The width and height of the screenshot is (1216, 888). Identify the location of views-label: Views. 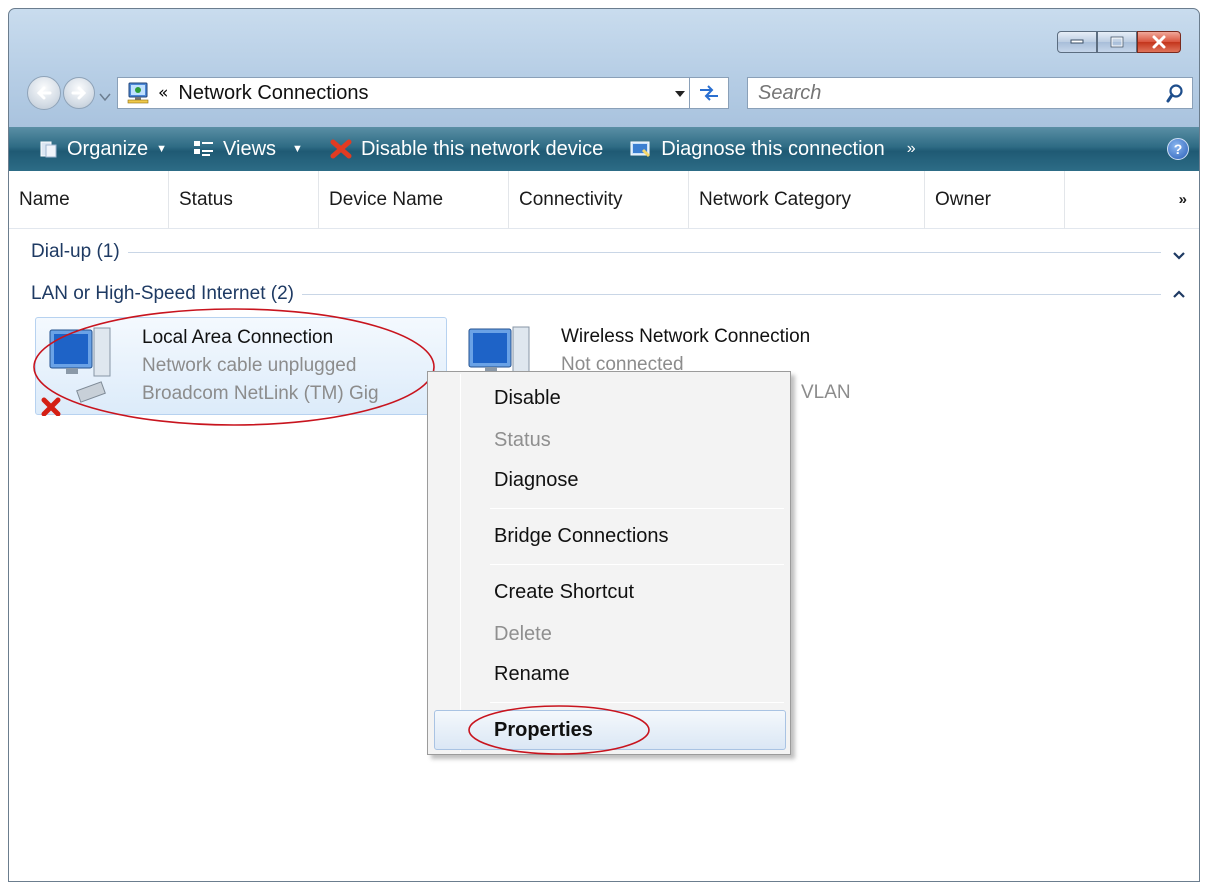
(250, 148).